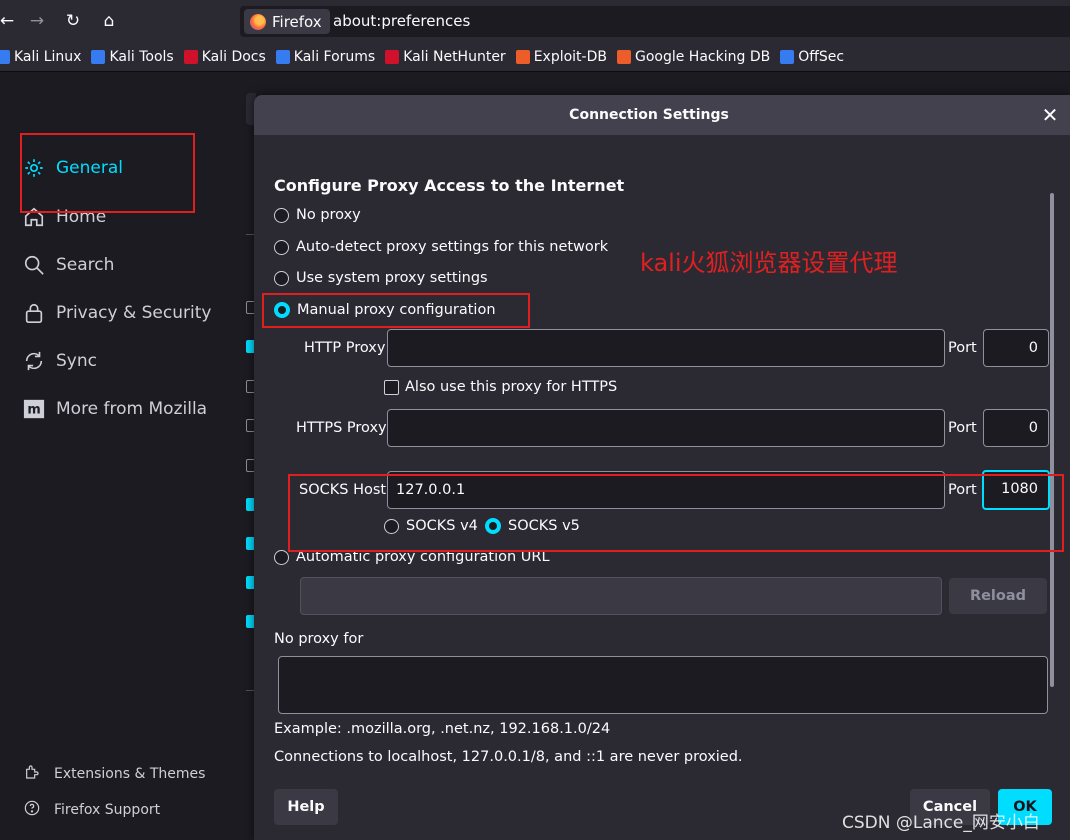  What do you see at coordinates (141, 56) in the screenshot?
I see `bookmark-label: Kali Tools` at bounding box center [141, 56].